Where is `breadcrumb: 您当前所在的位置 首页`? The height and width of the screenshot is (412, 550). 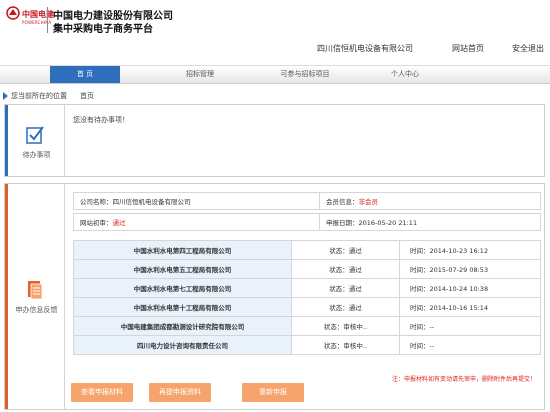
breadcrumb: 您当前所在的位置 首页 is located at coordinates (275, 96).